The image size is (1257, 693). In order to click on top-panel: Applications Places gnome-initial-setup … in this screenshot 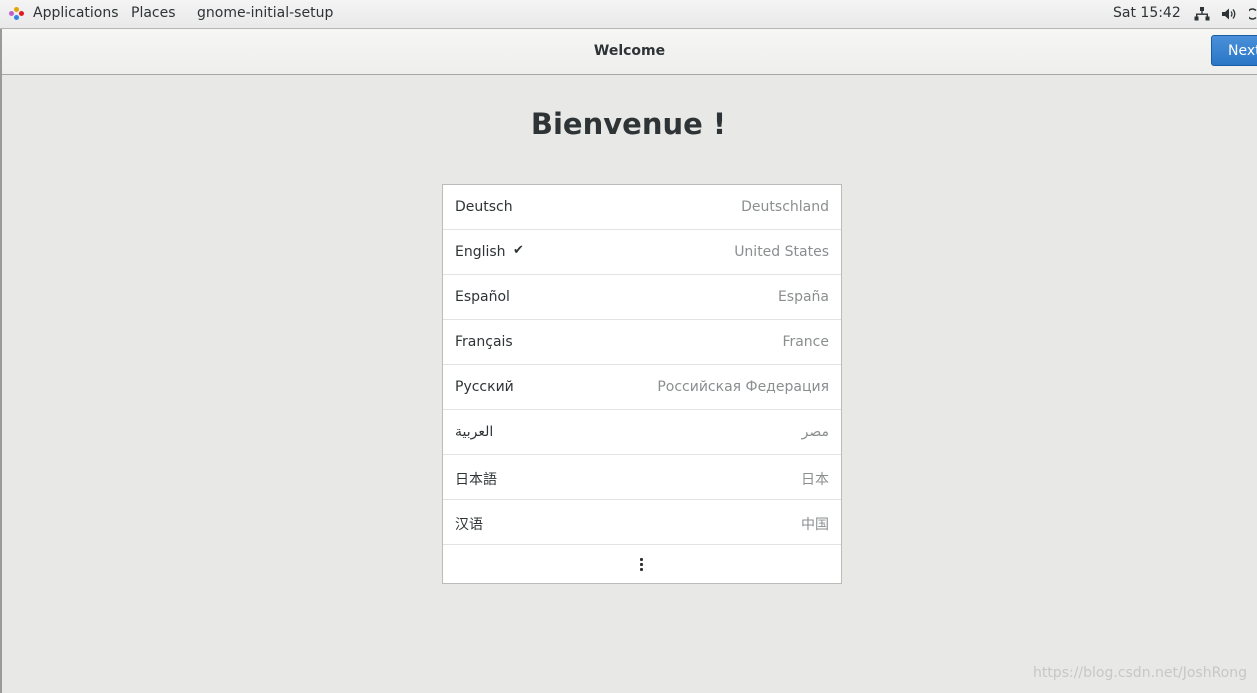, I will do `click(628, 14)`.